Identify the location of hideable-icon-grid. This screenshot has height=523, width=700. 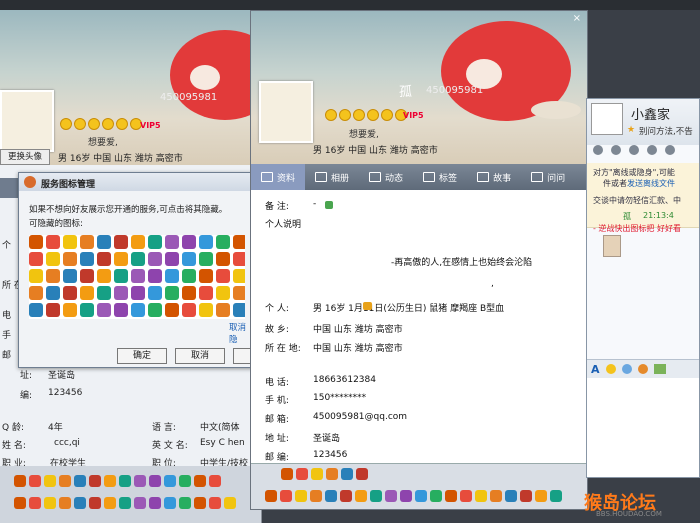
(137, 277).